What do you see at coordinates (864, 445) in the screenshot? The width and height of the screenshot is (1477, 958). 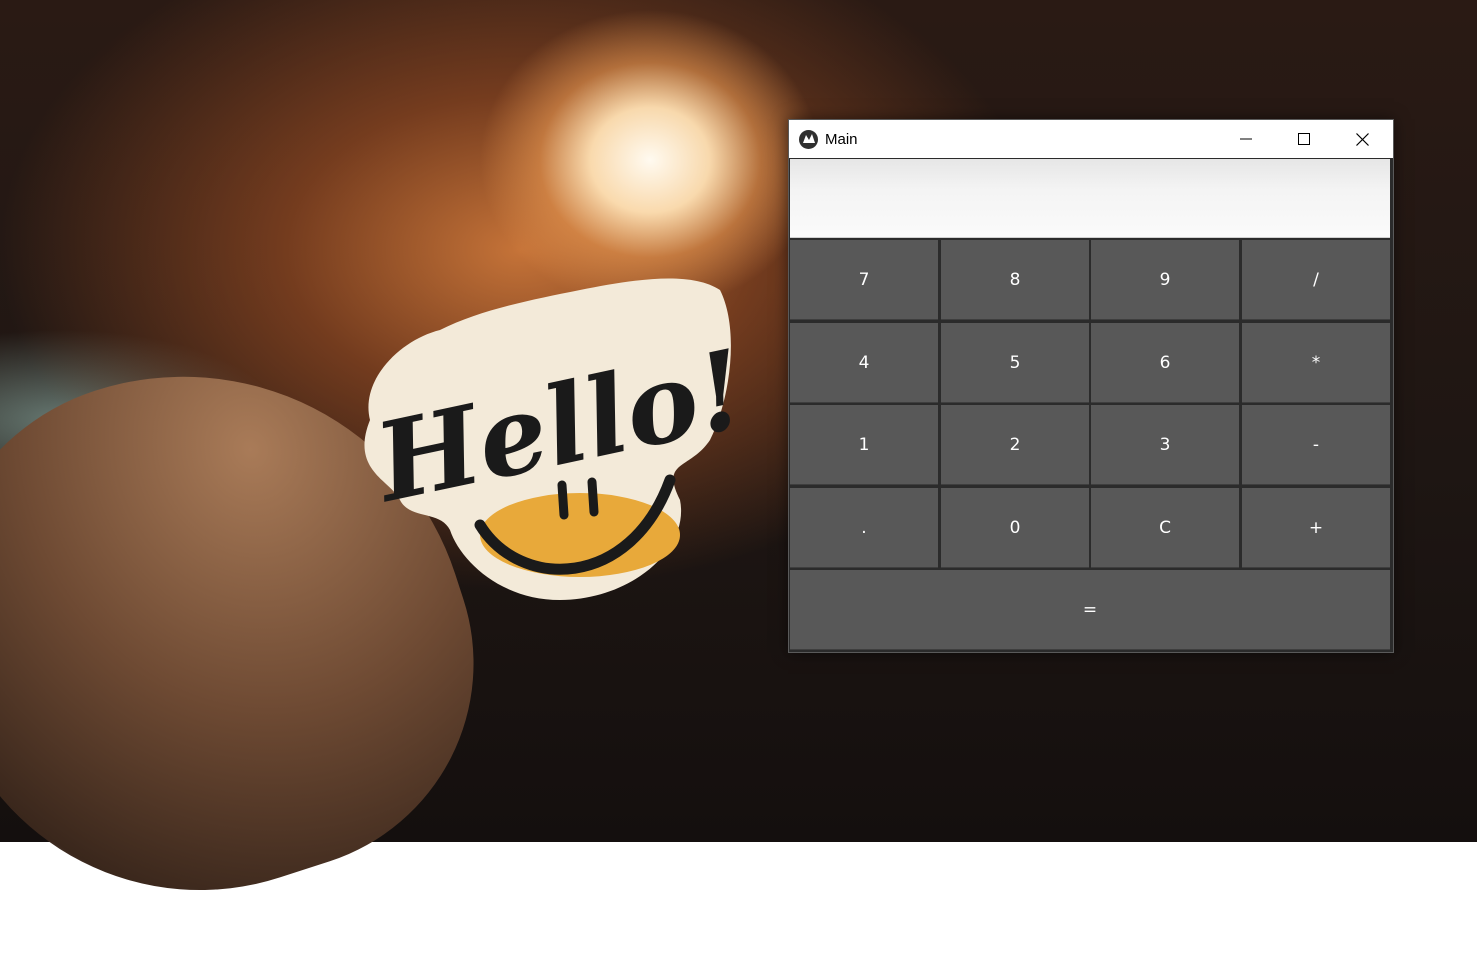 I see `key-1: 1` at bounding box center [864, 445].